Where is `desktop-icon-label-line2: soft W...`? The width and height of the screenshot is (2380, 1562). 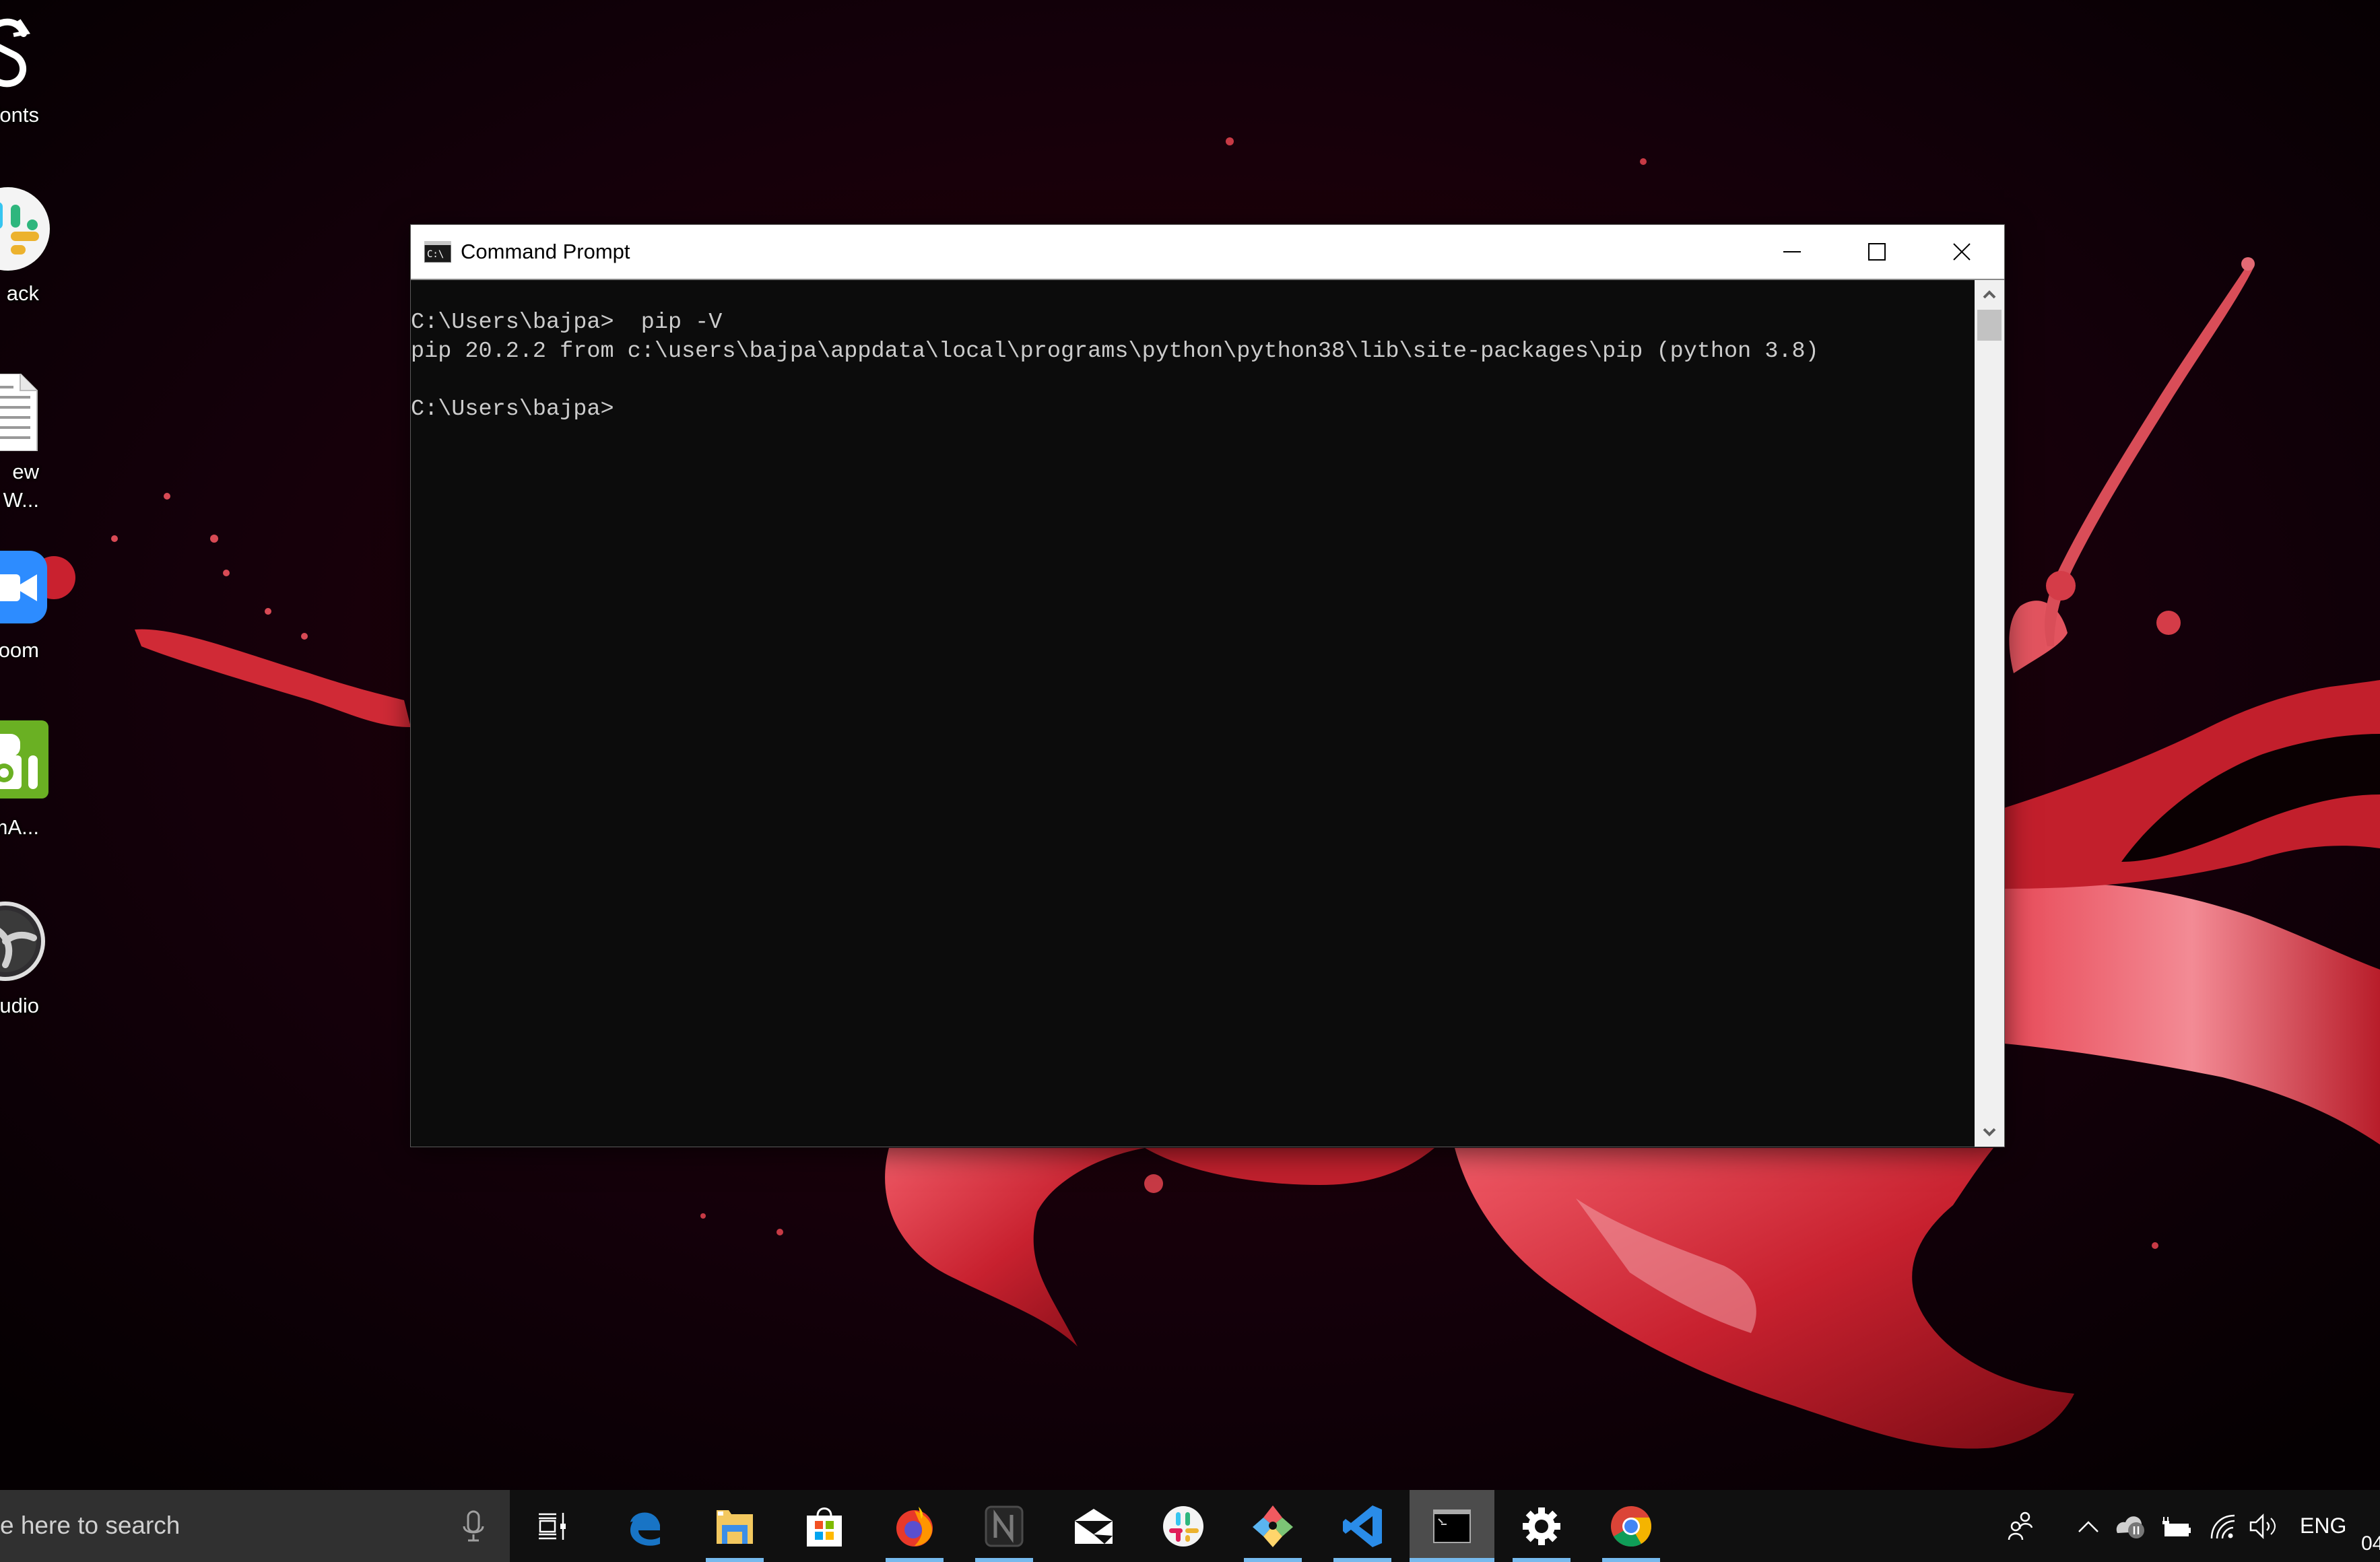
desktop-icon-label-line2: soft W... is located at coordinates (19, 500).